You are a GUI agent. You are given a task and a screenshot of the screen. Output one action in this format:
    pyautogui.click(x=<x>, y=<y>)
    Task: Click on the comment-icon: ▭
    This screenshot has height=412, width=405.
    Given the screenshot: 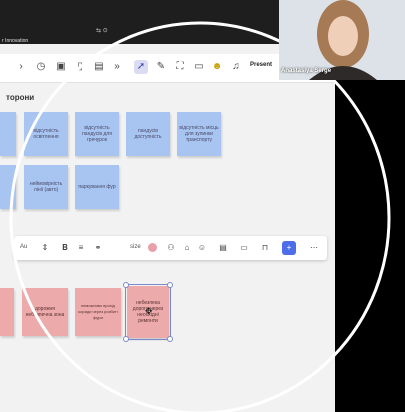 What is the action you would take?
    pyautogui.click(x=244, y=248)
    